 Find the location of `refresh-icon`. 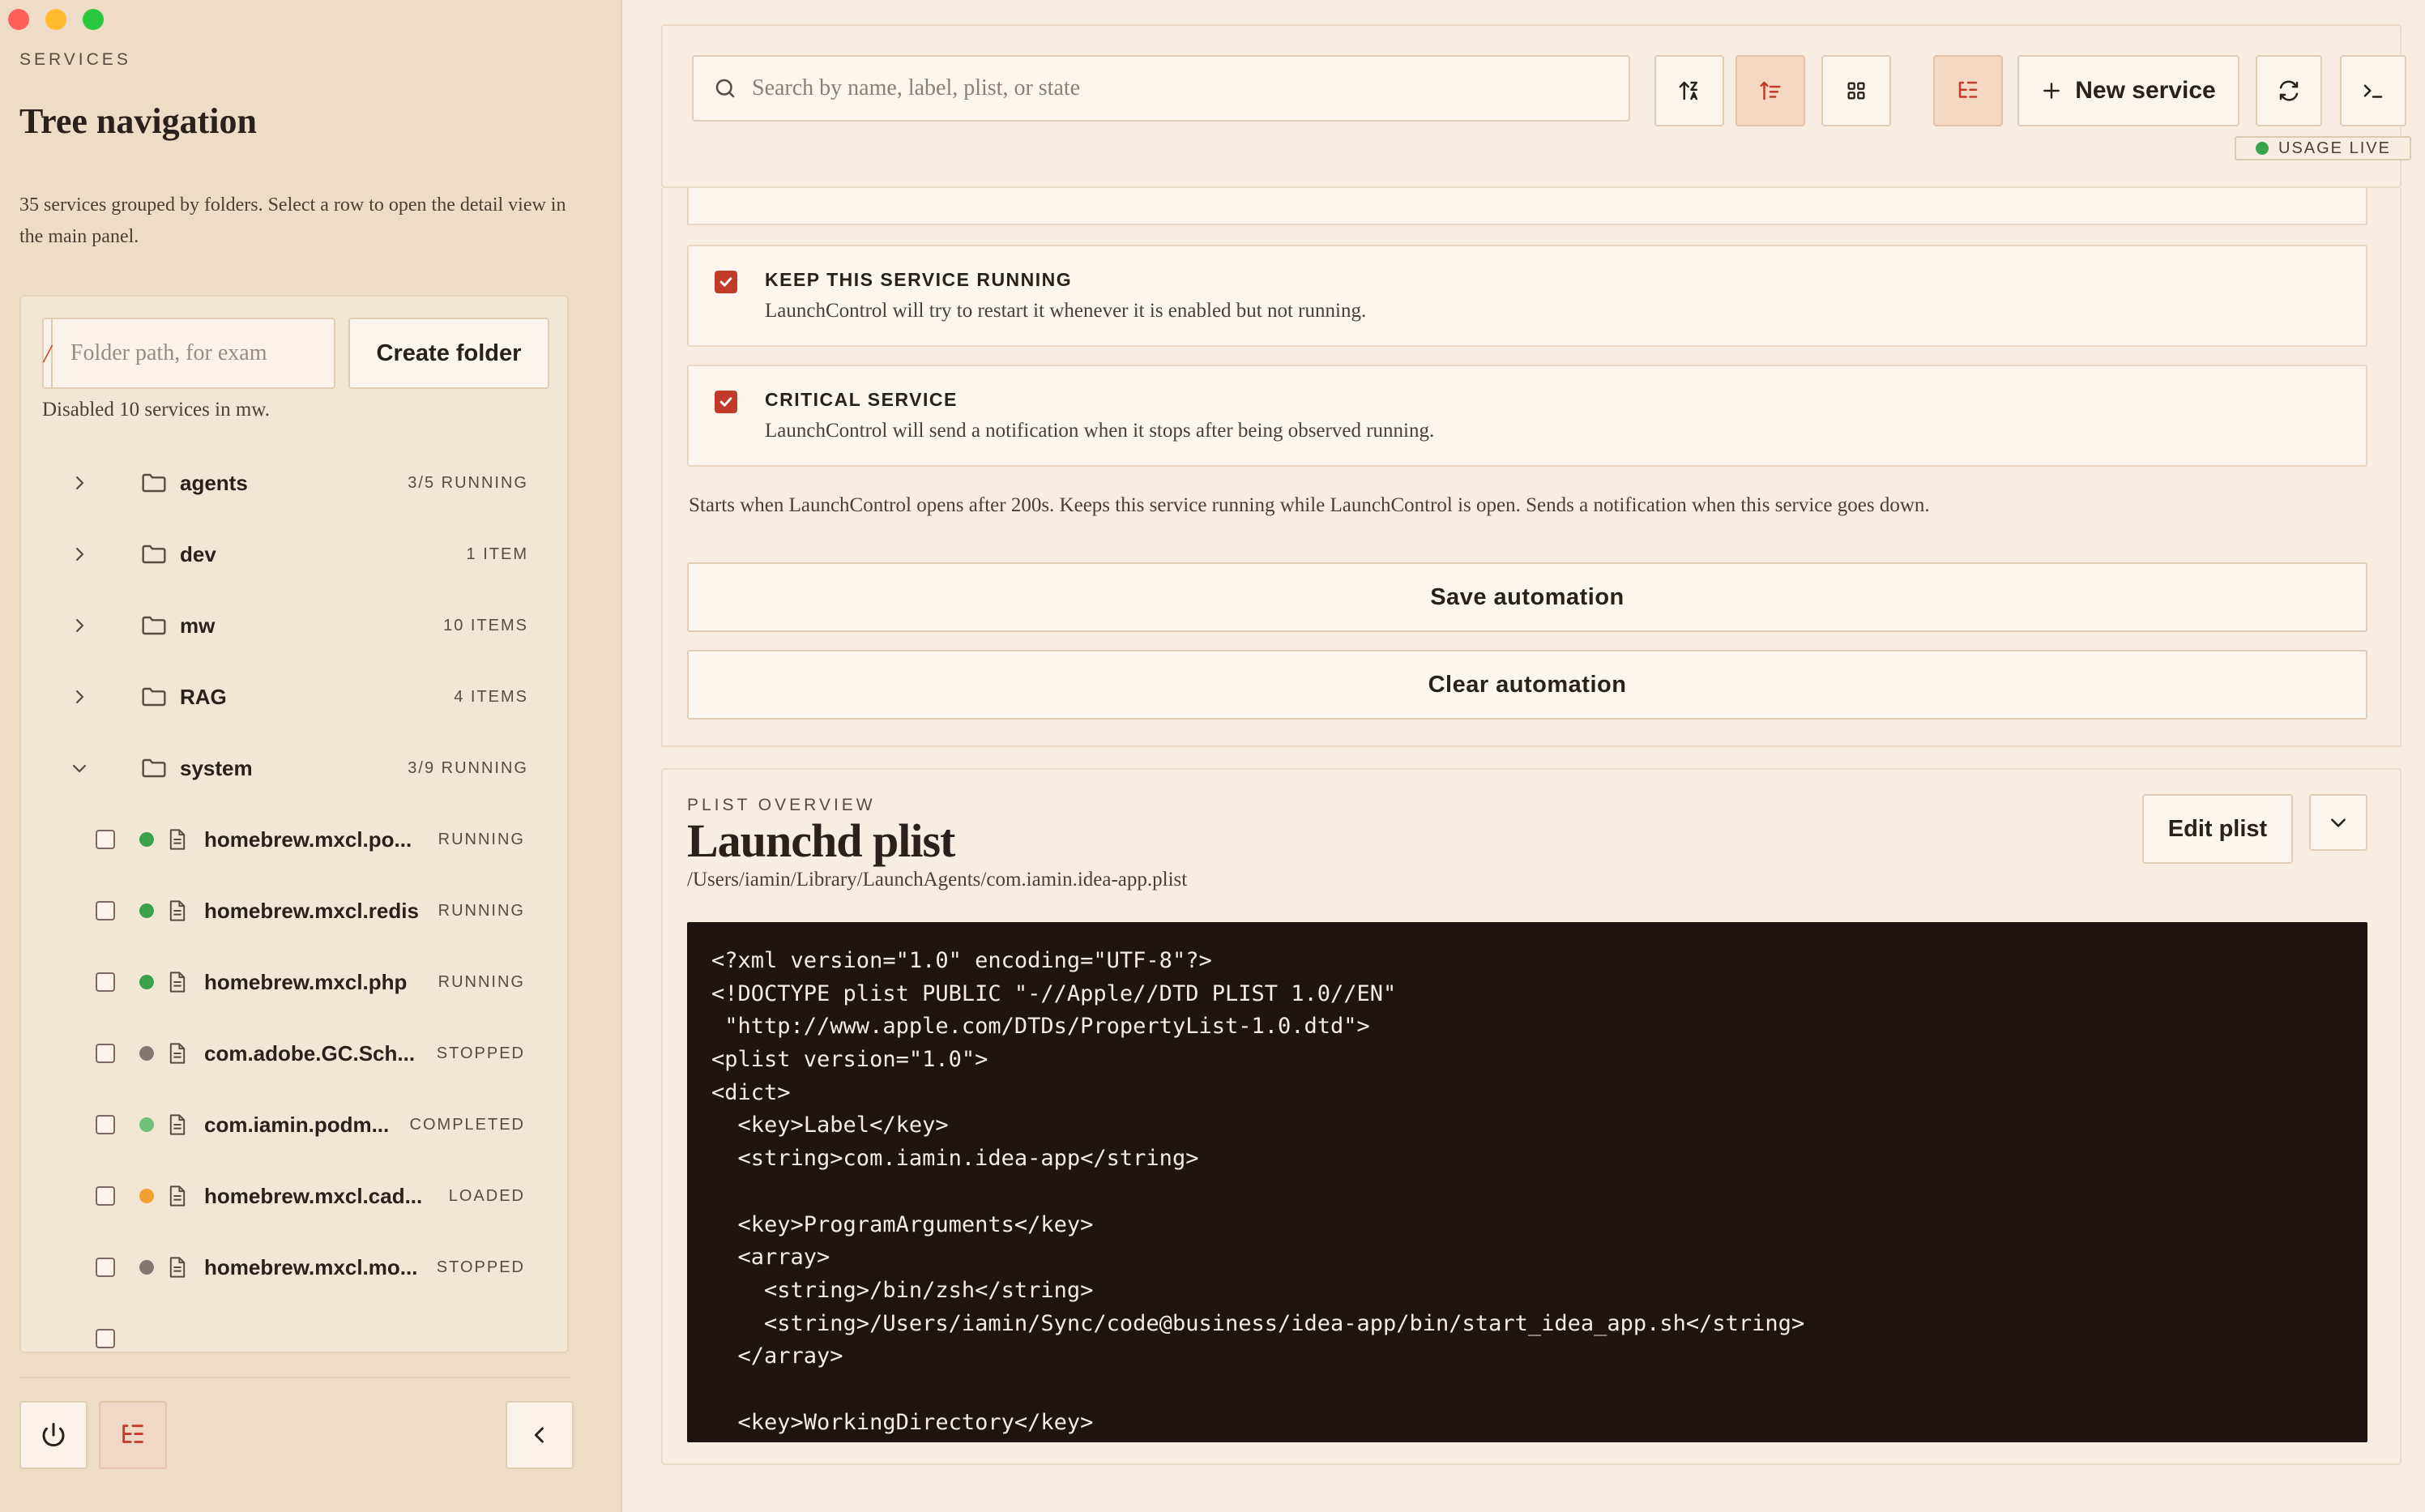

refresh-icon is located at coordinates (2289, 90).